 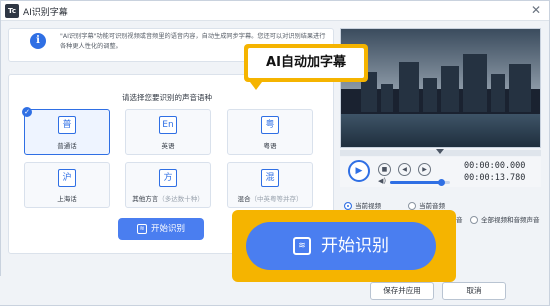 I want to click on lang-label-sub: （多达数十种）, so click(x=181, y=199).